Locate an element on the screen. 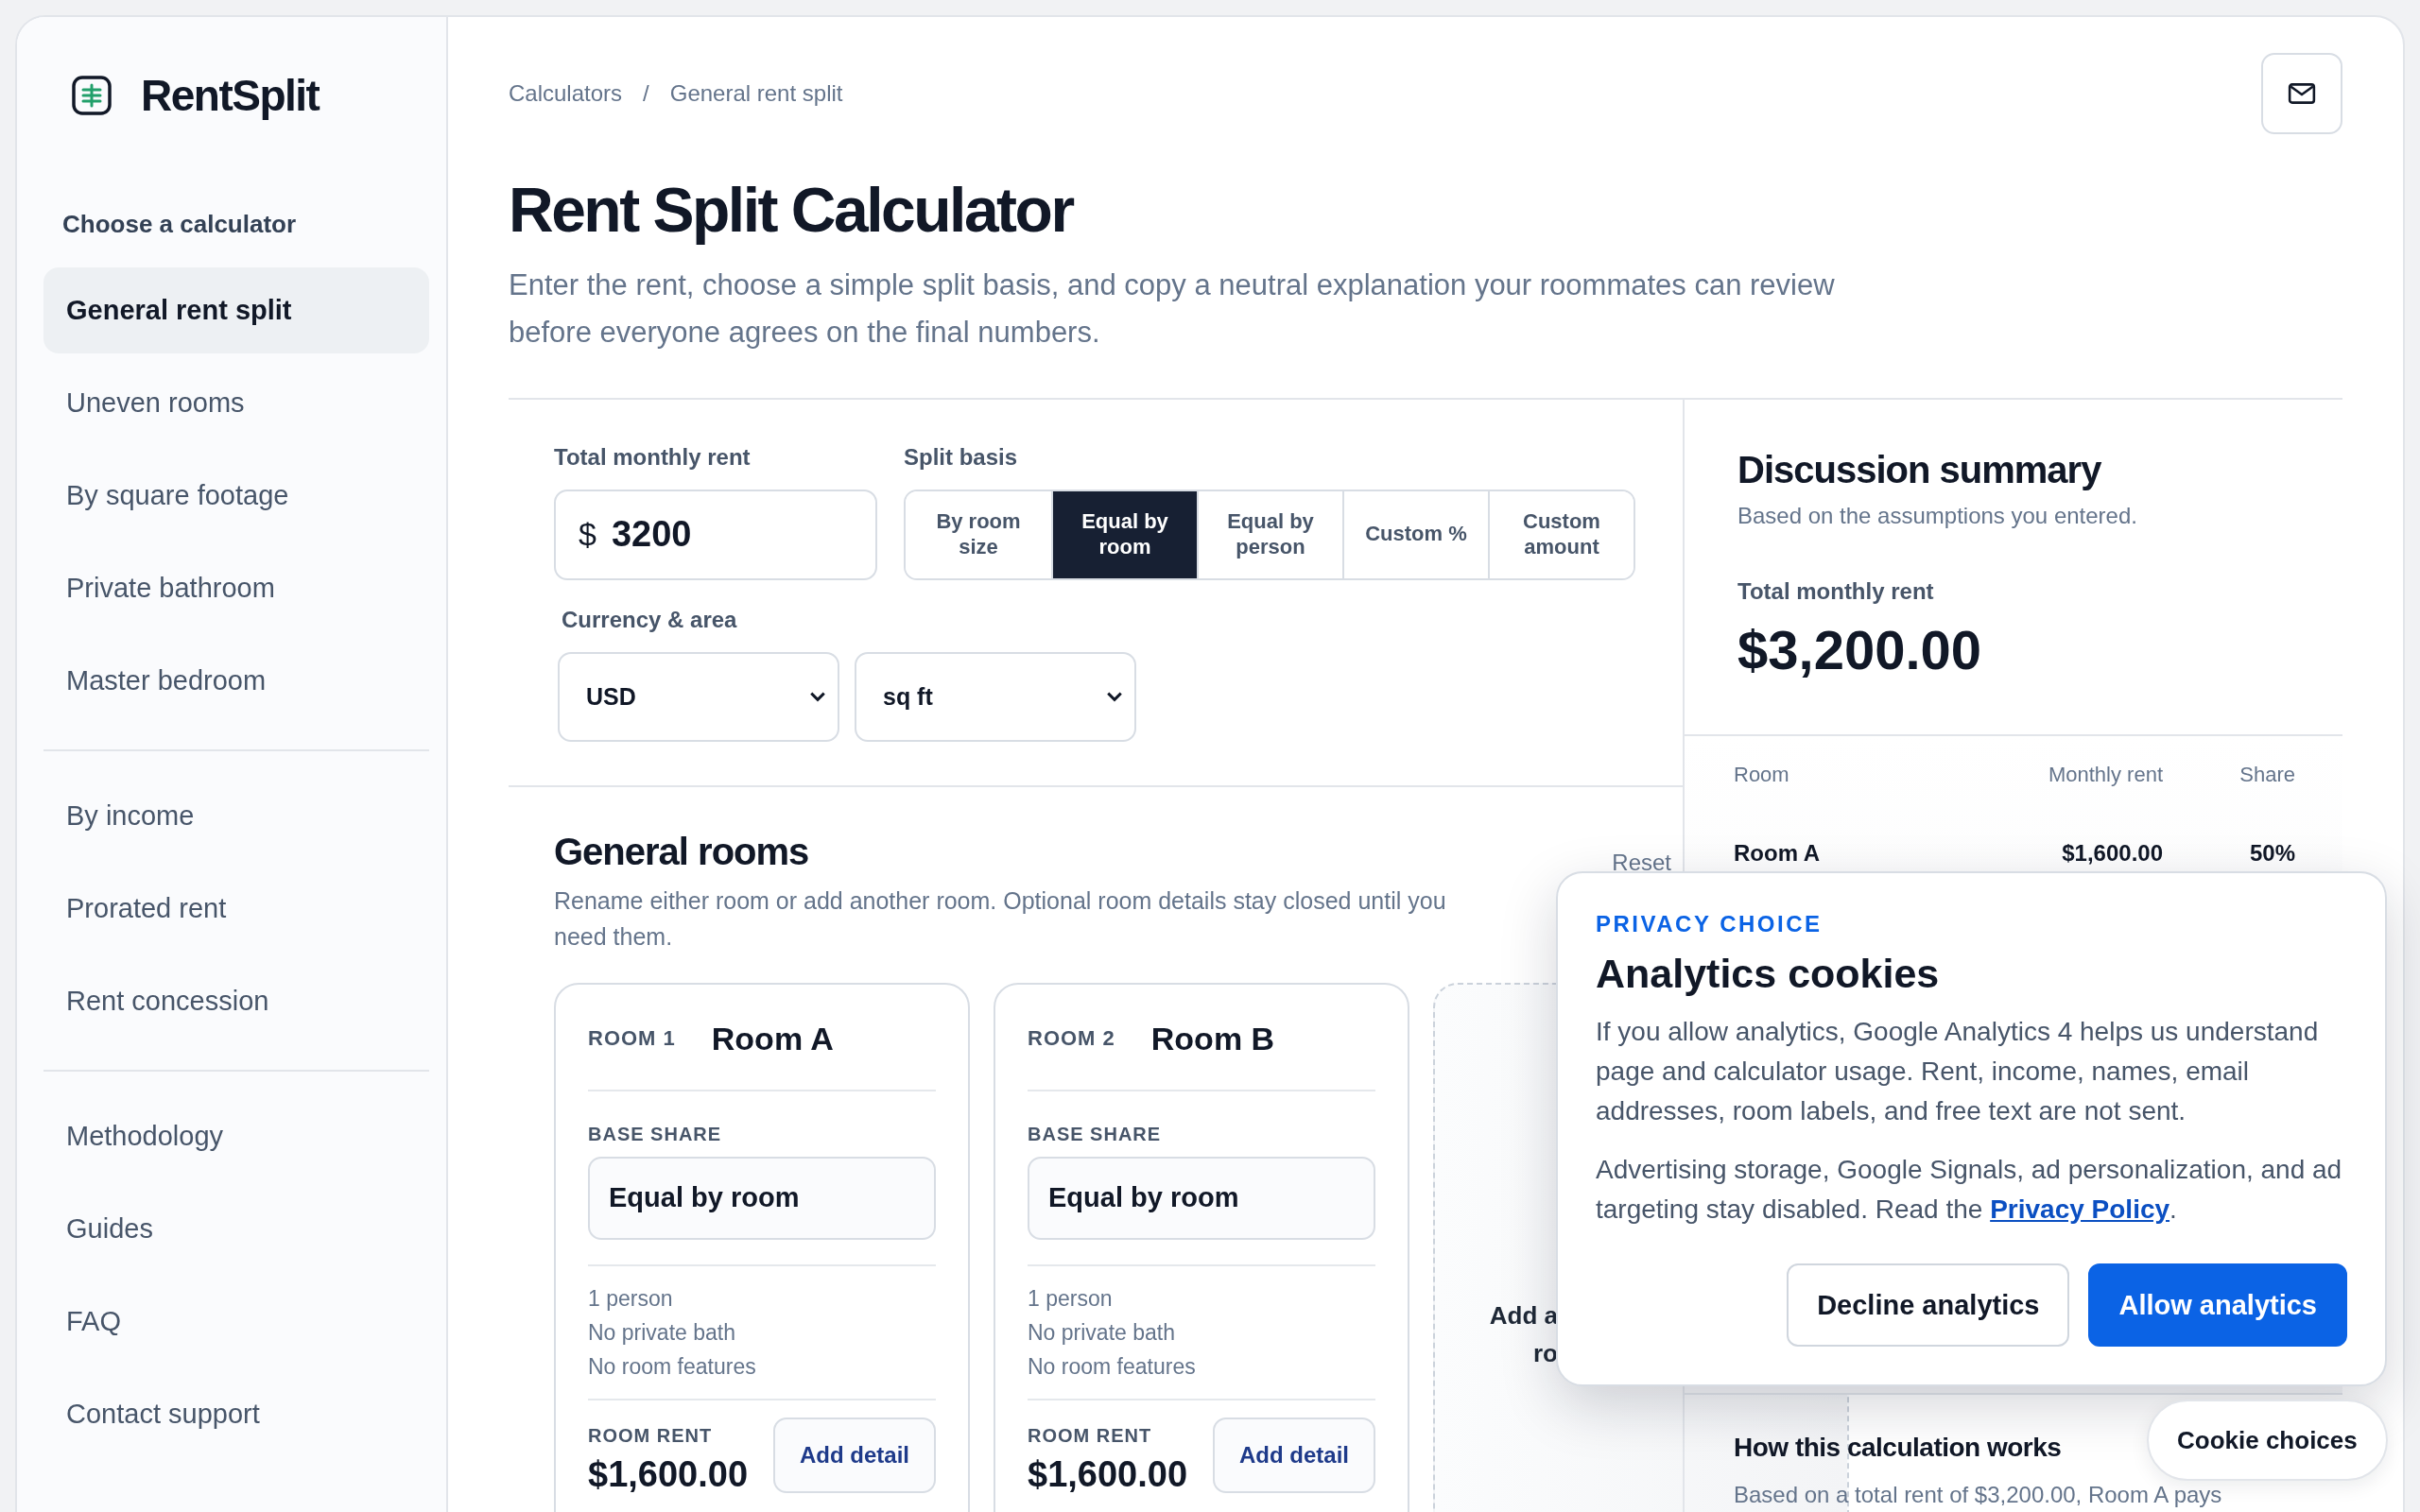  add-room-label: ro is located at coordinates (1545, 1353).